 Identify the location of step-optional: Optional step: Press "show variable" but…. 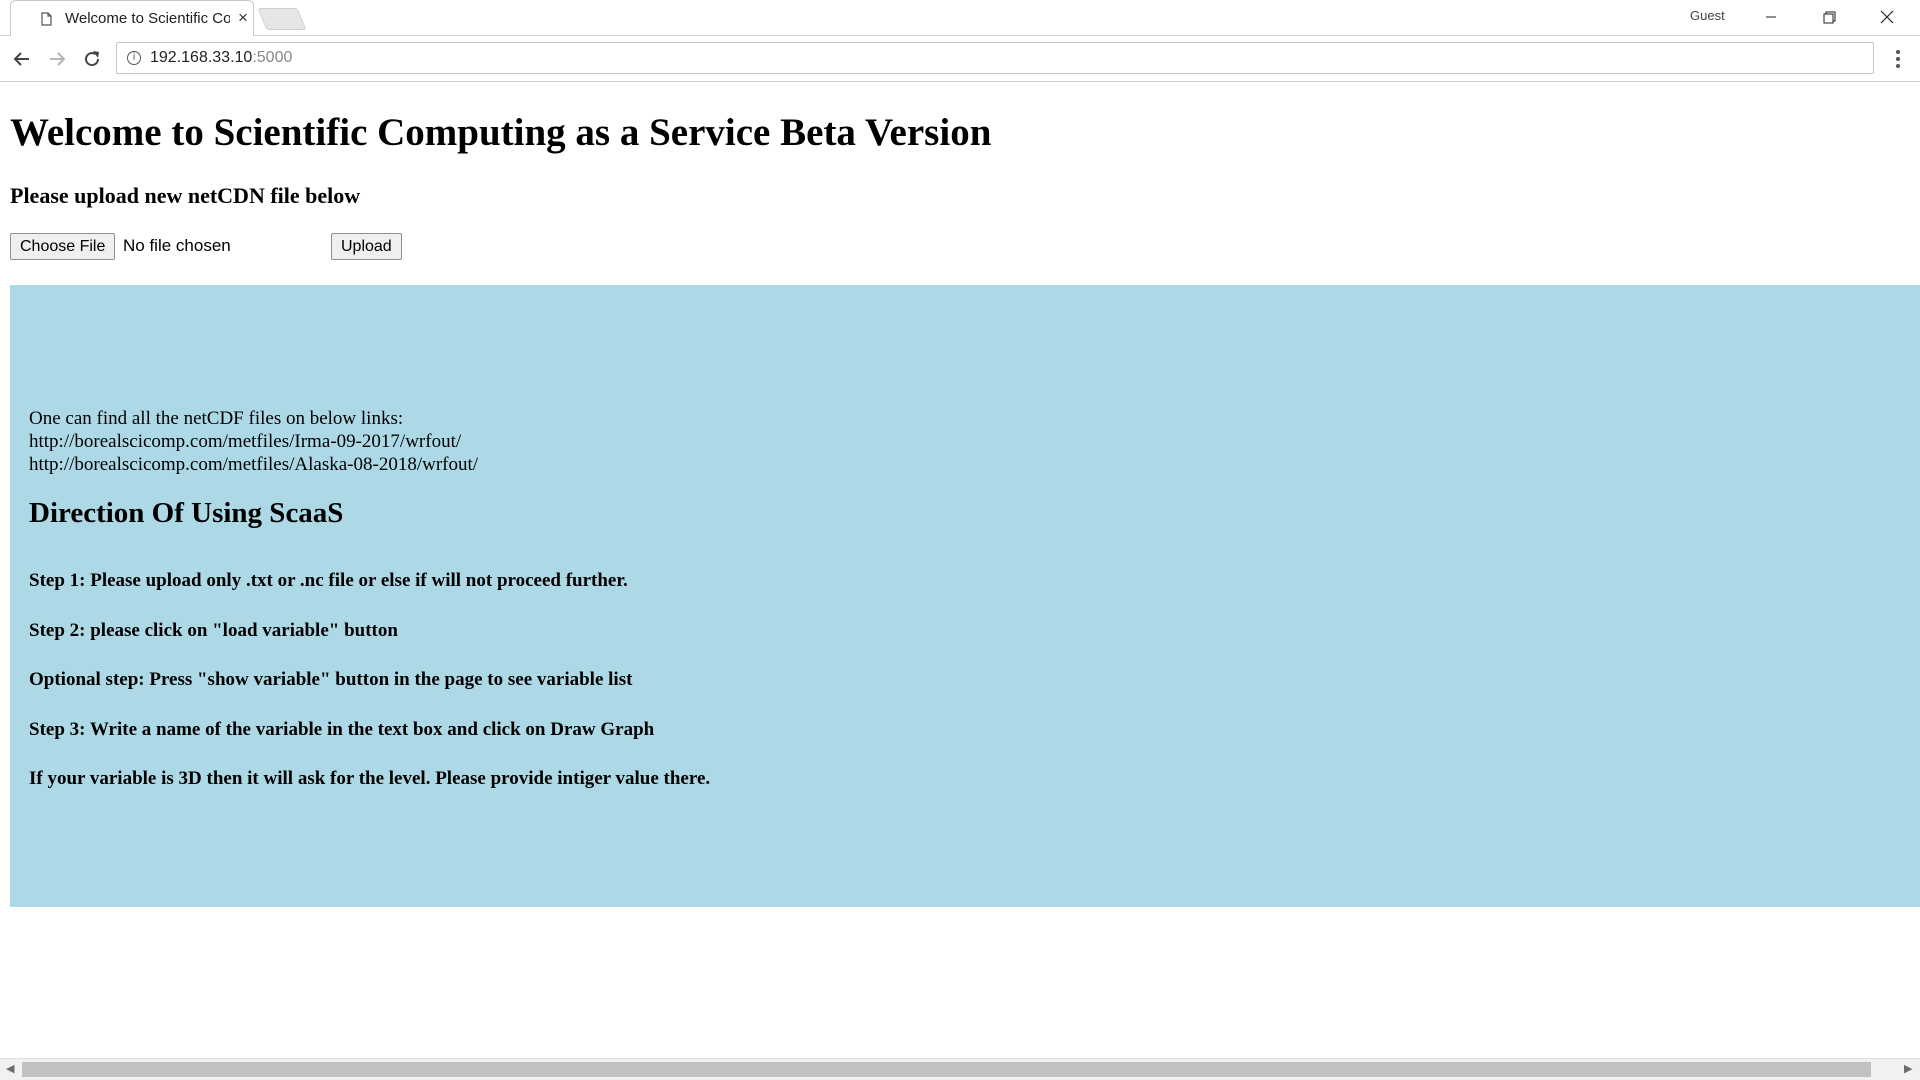
(331, 679).